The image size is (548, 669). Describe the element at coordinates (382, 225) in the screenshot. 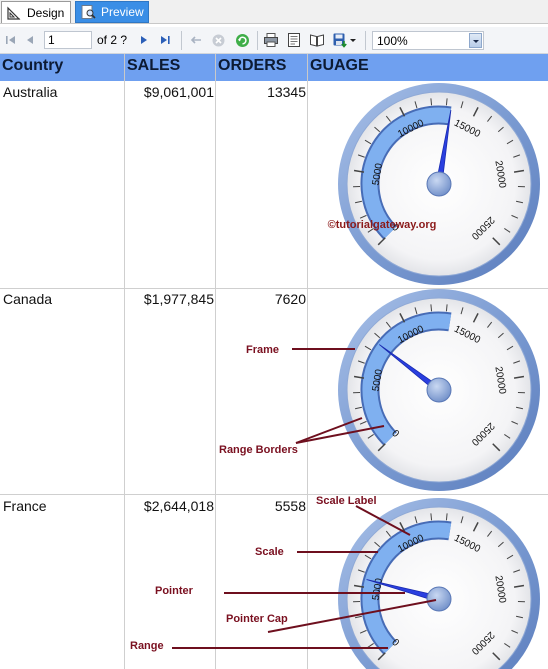

I see `watermark: ©tutorialgateway.org` at that location.